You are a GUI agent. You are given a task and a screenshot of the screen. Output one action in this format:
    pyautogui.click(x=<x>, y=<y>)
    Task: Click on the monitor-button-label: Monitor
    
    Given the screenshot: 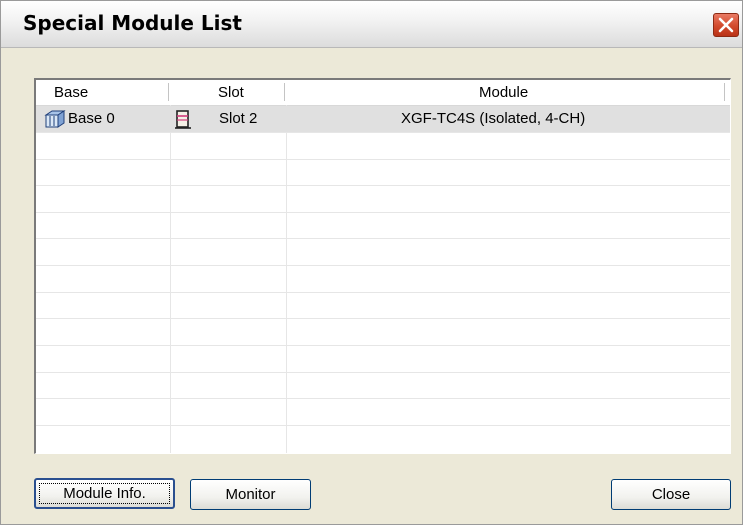 What is the action you would take?
    pyautogui.click(x=250, y=494)
    